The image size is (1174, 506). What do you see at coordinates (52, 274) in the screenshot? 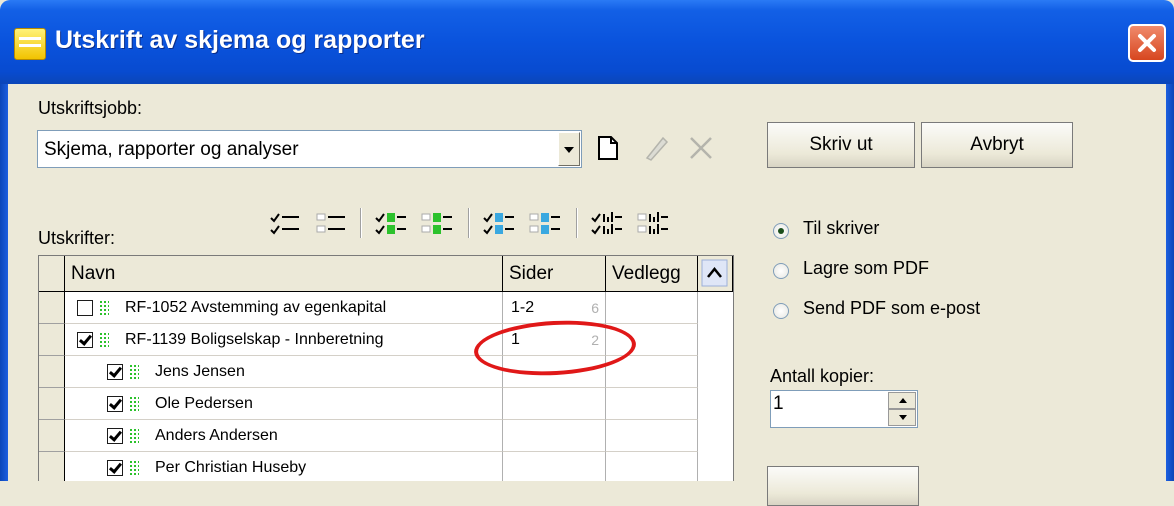
I see `grid-corner` at bounding box center [52, 274].